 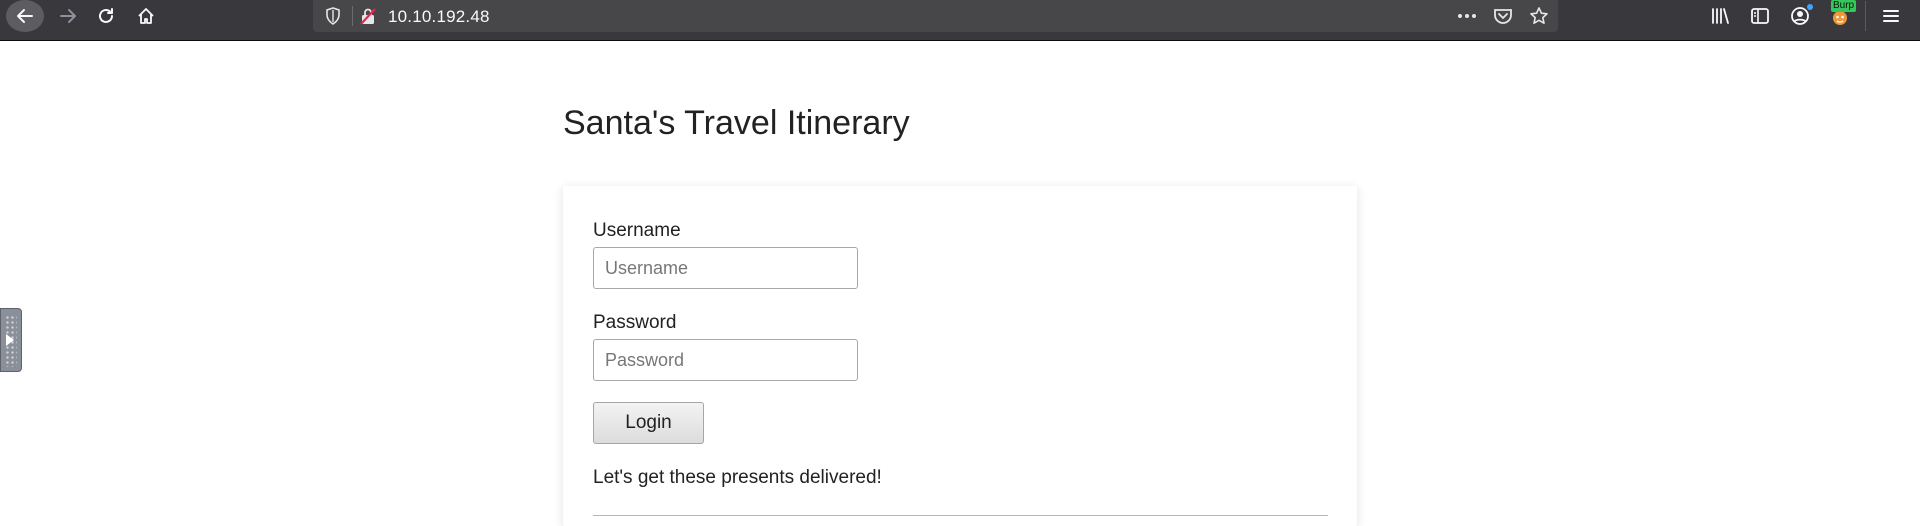 What do you see at coordinates (736, 123) in the screenshot?
I see `page-title: Santa's Travel Itinerary` at bounding box center [736, 123].